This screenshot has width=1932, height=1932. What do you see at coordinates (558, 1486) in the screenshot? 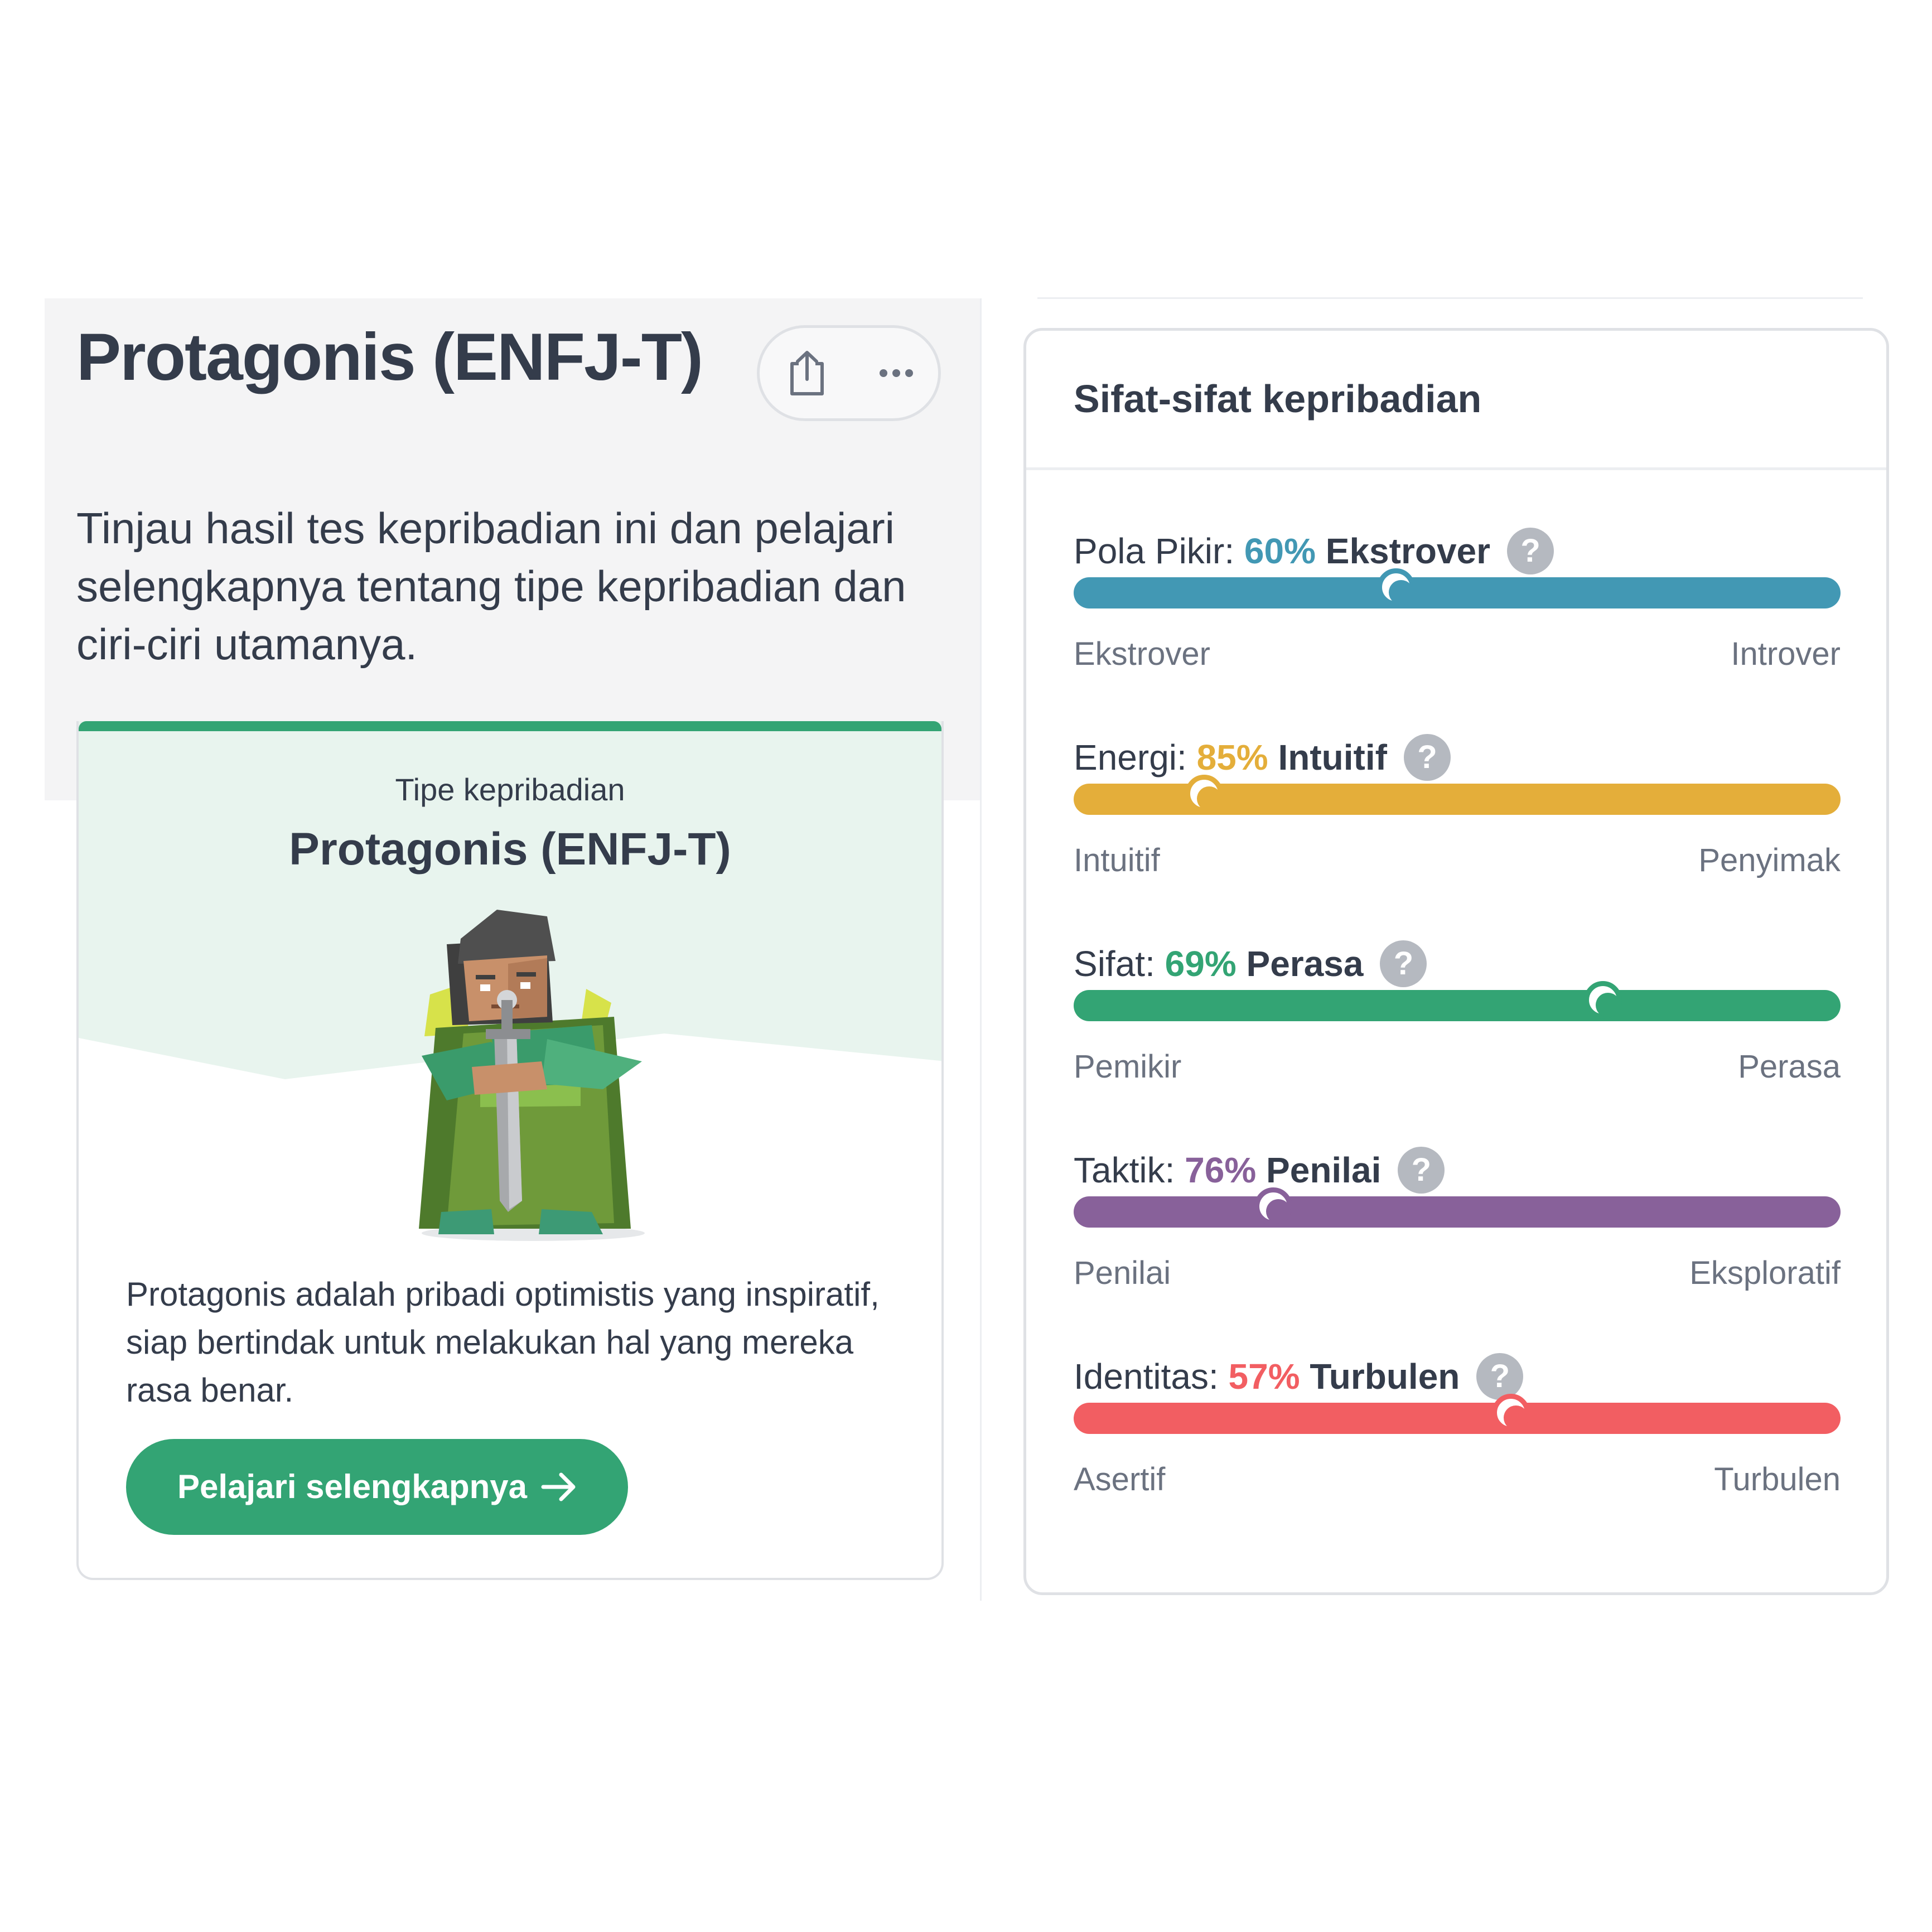
I see `arrow-right-icon` at bounding box center [558, 1486].